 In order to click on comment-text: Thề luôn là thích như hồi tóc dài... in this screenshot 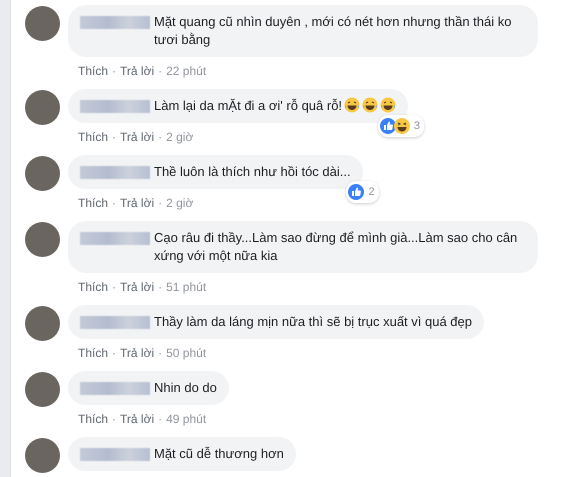, I will do `click(252, 172)`.